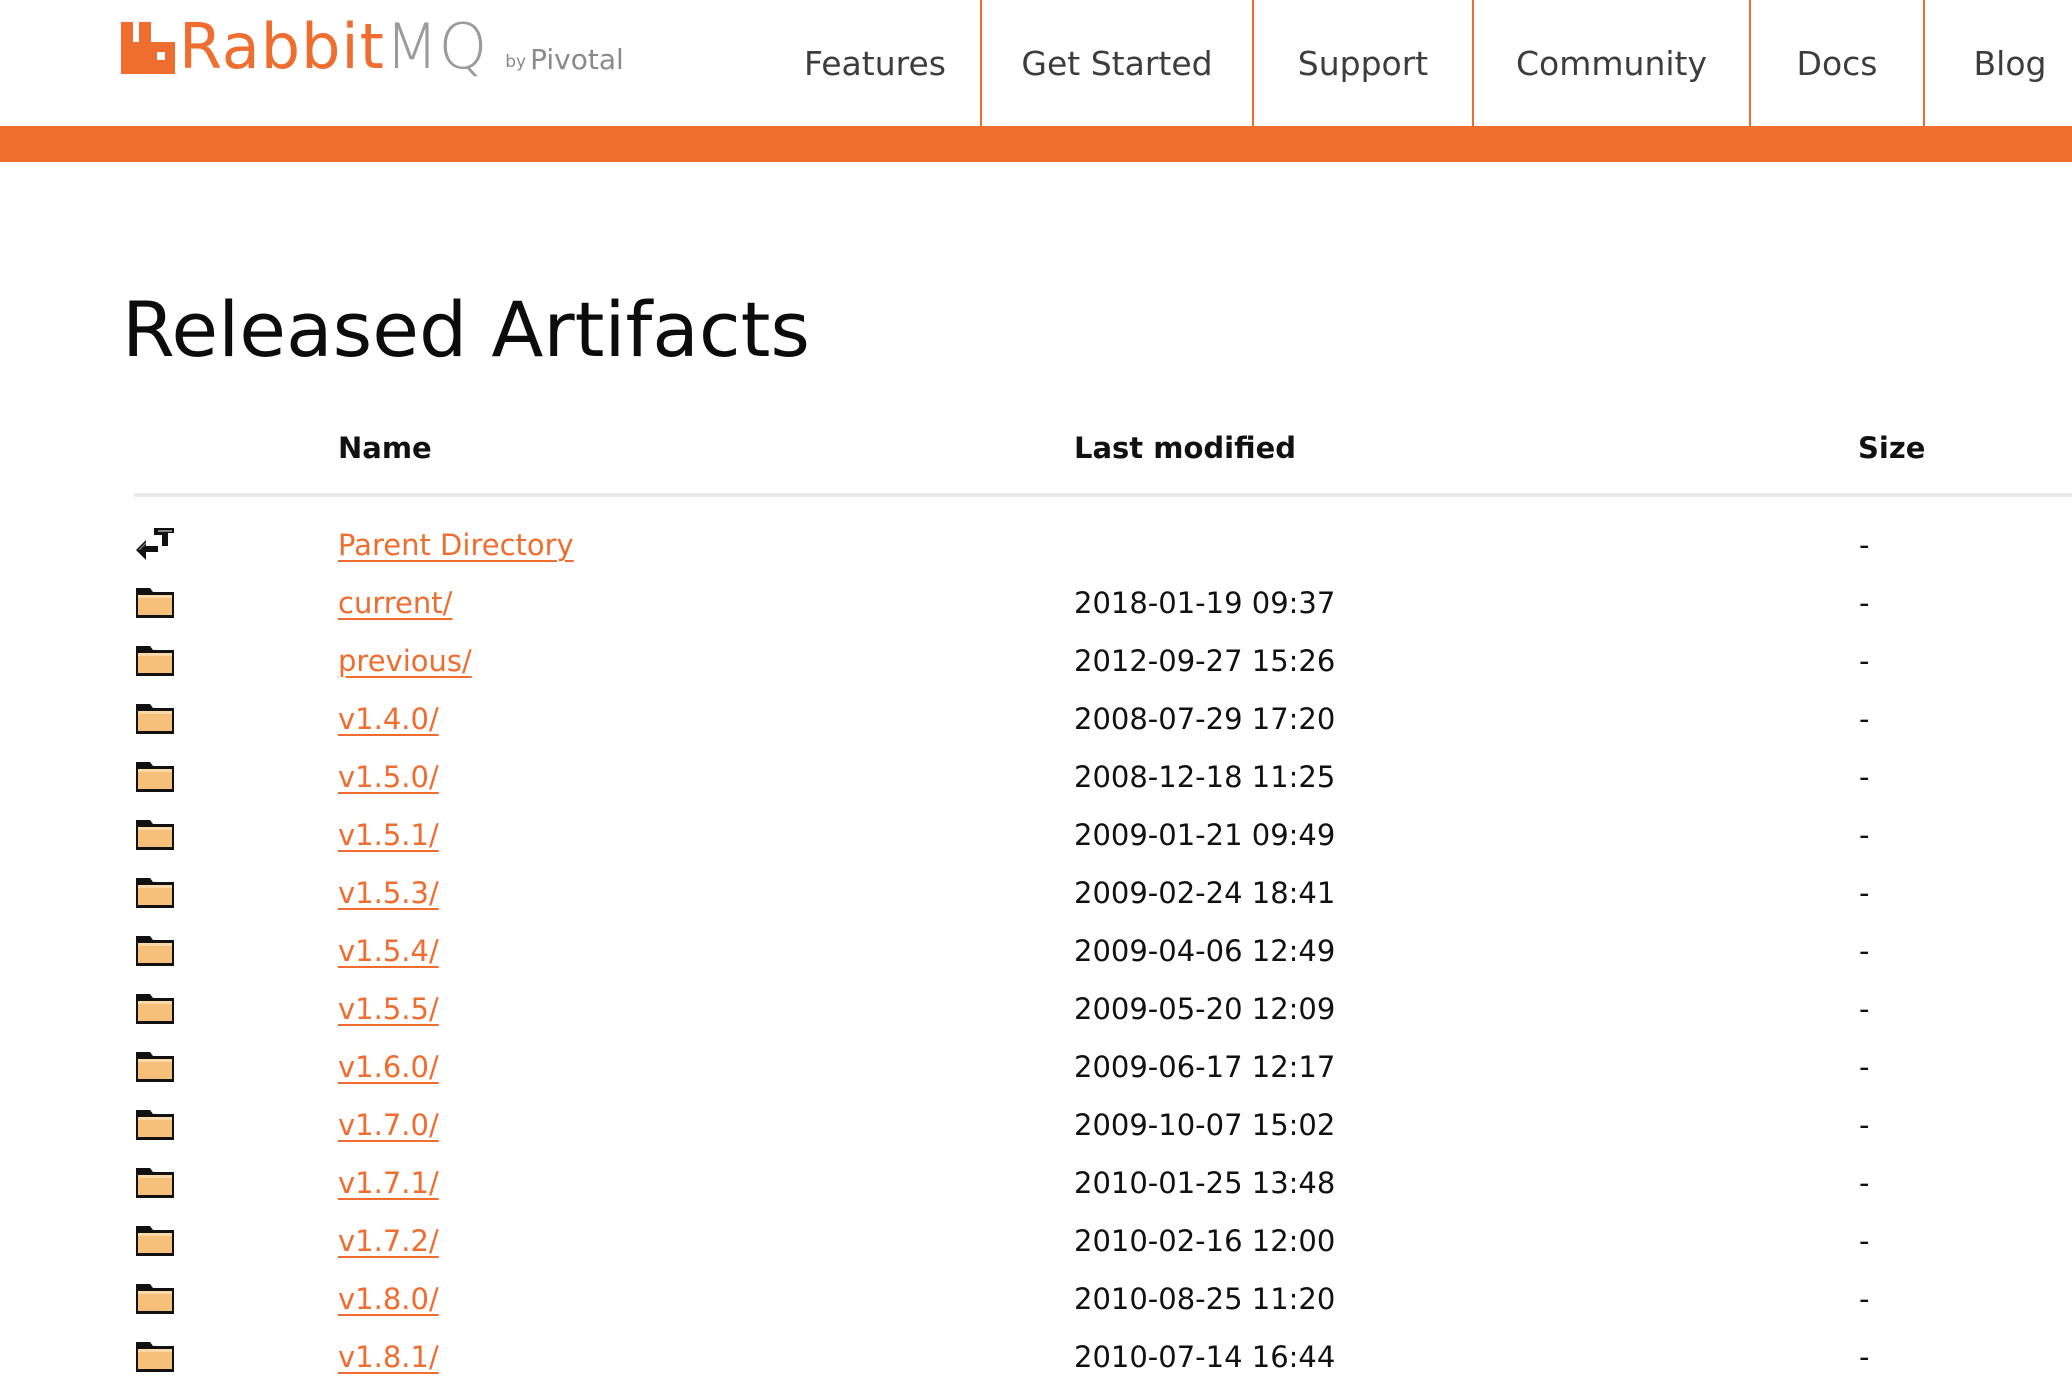 The width and height of the screenshot is (2072, 1394). I want to click on list-item-link: v1.7.0/, so click(388, 1125).